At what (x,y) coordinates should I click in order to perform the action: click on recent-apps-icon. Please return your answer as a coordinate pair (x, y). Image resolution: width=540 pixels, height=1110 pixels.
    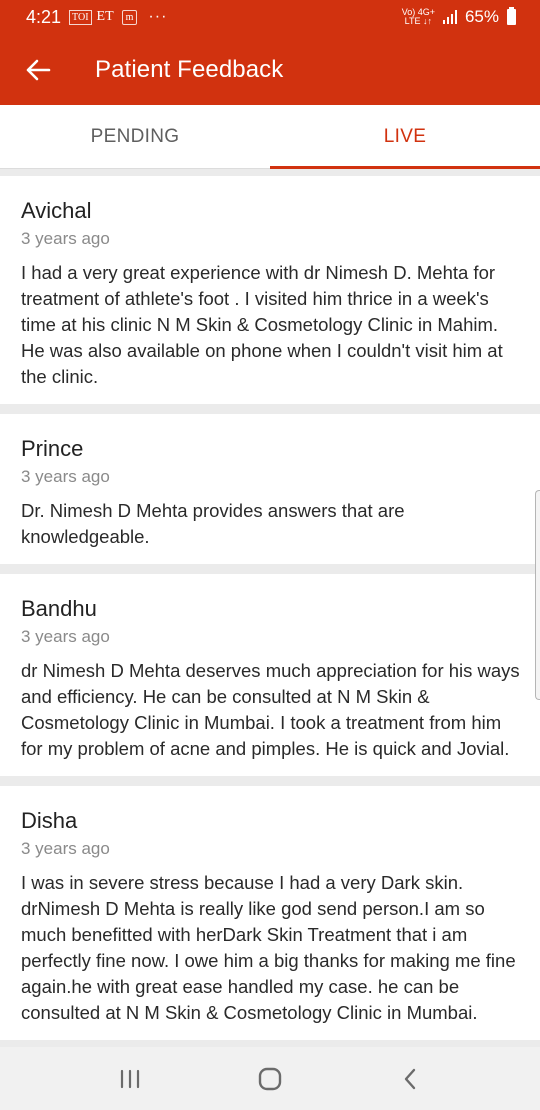
    Looking at the image, I should click on (130, 1078).